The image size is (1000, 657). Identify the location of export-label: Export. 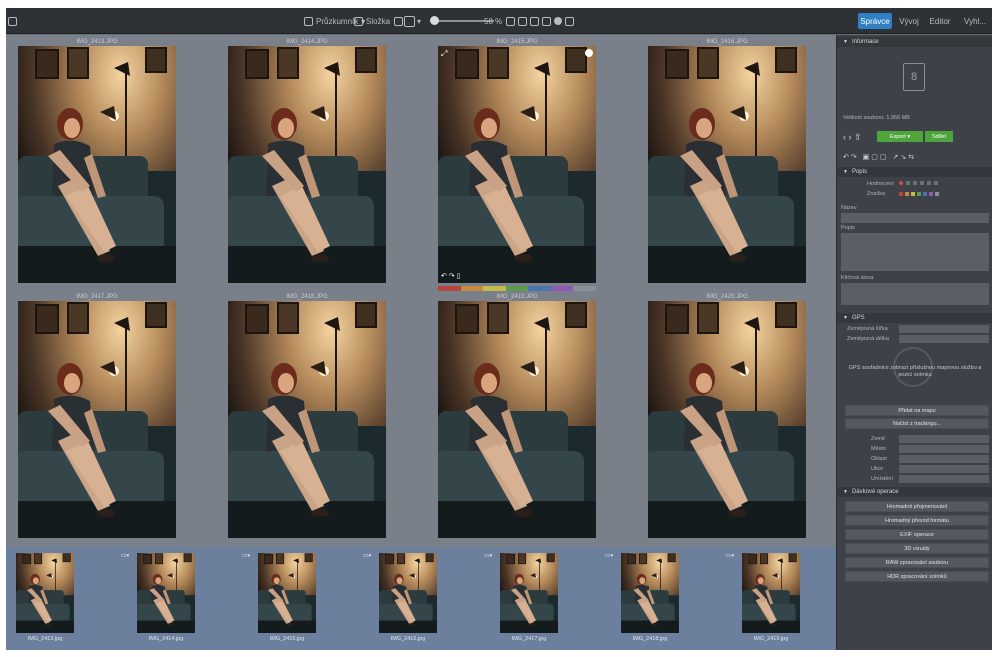
(897, 136).